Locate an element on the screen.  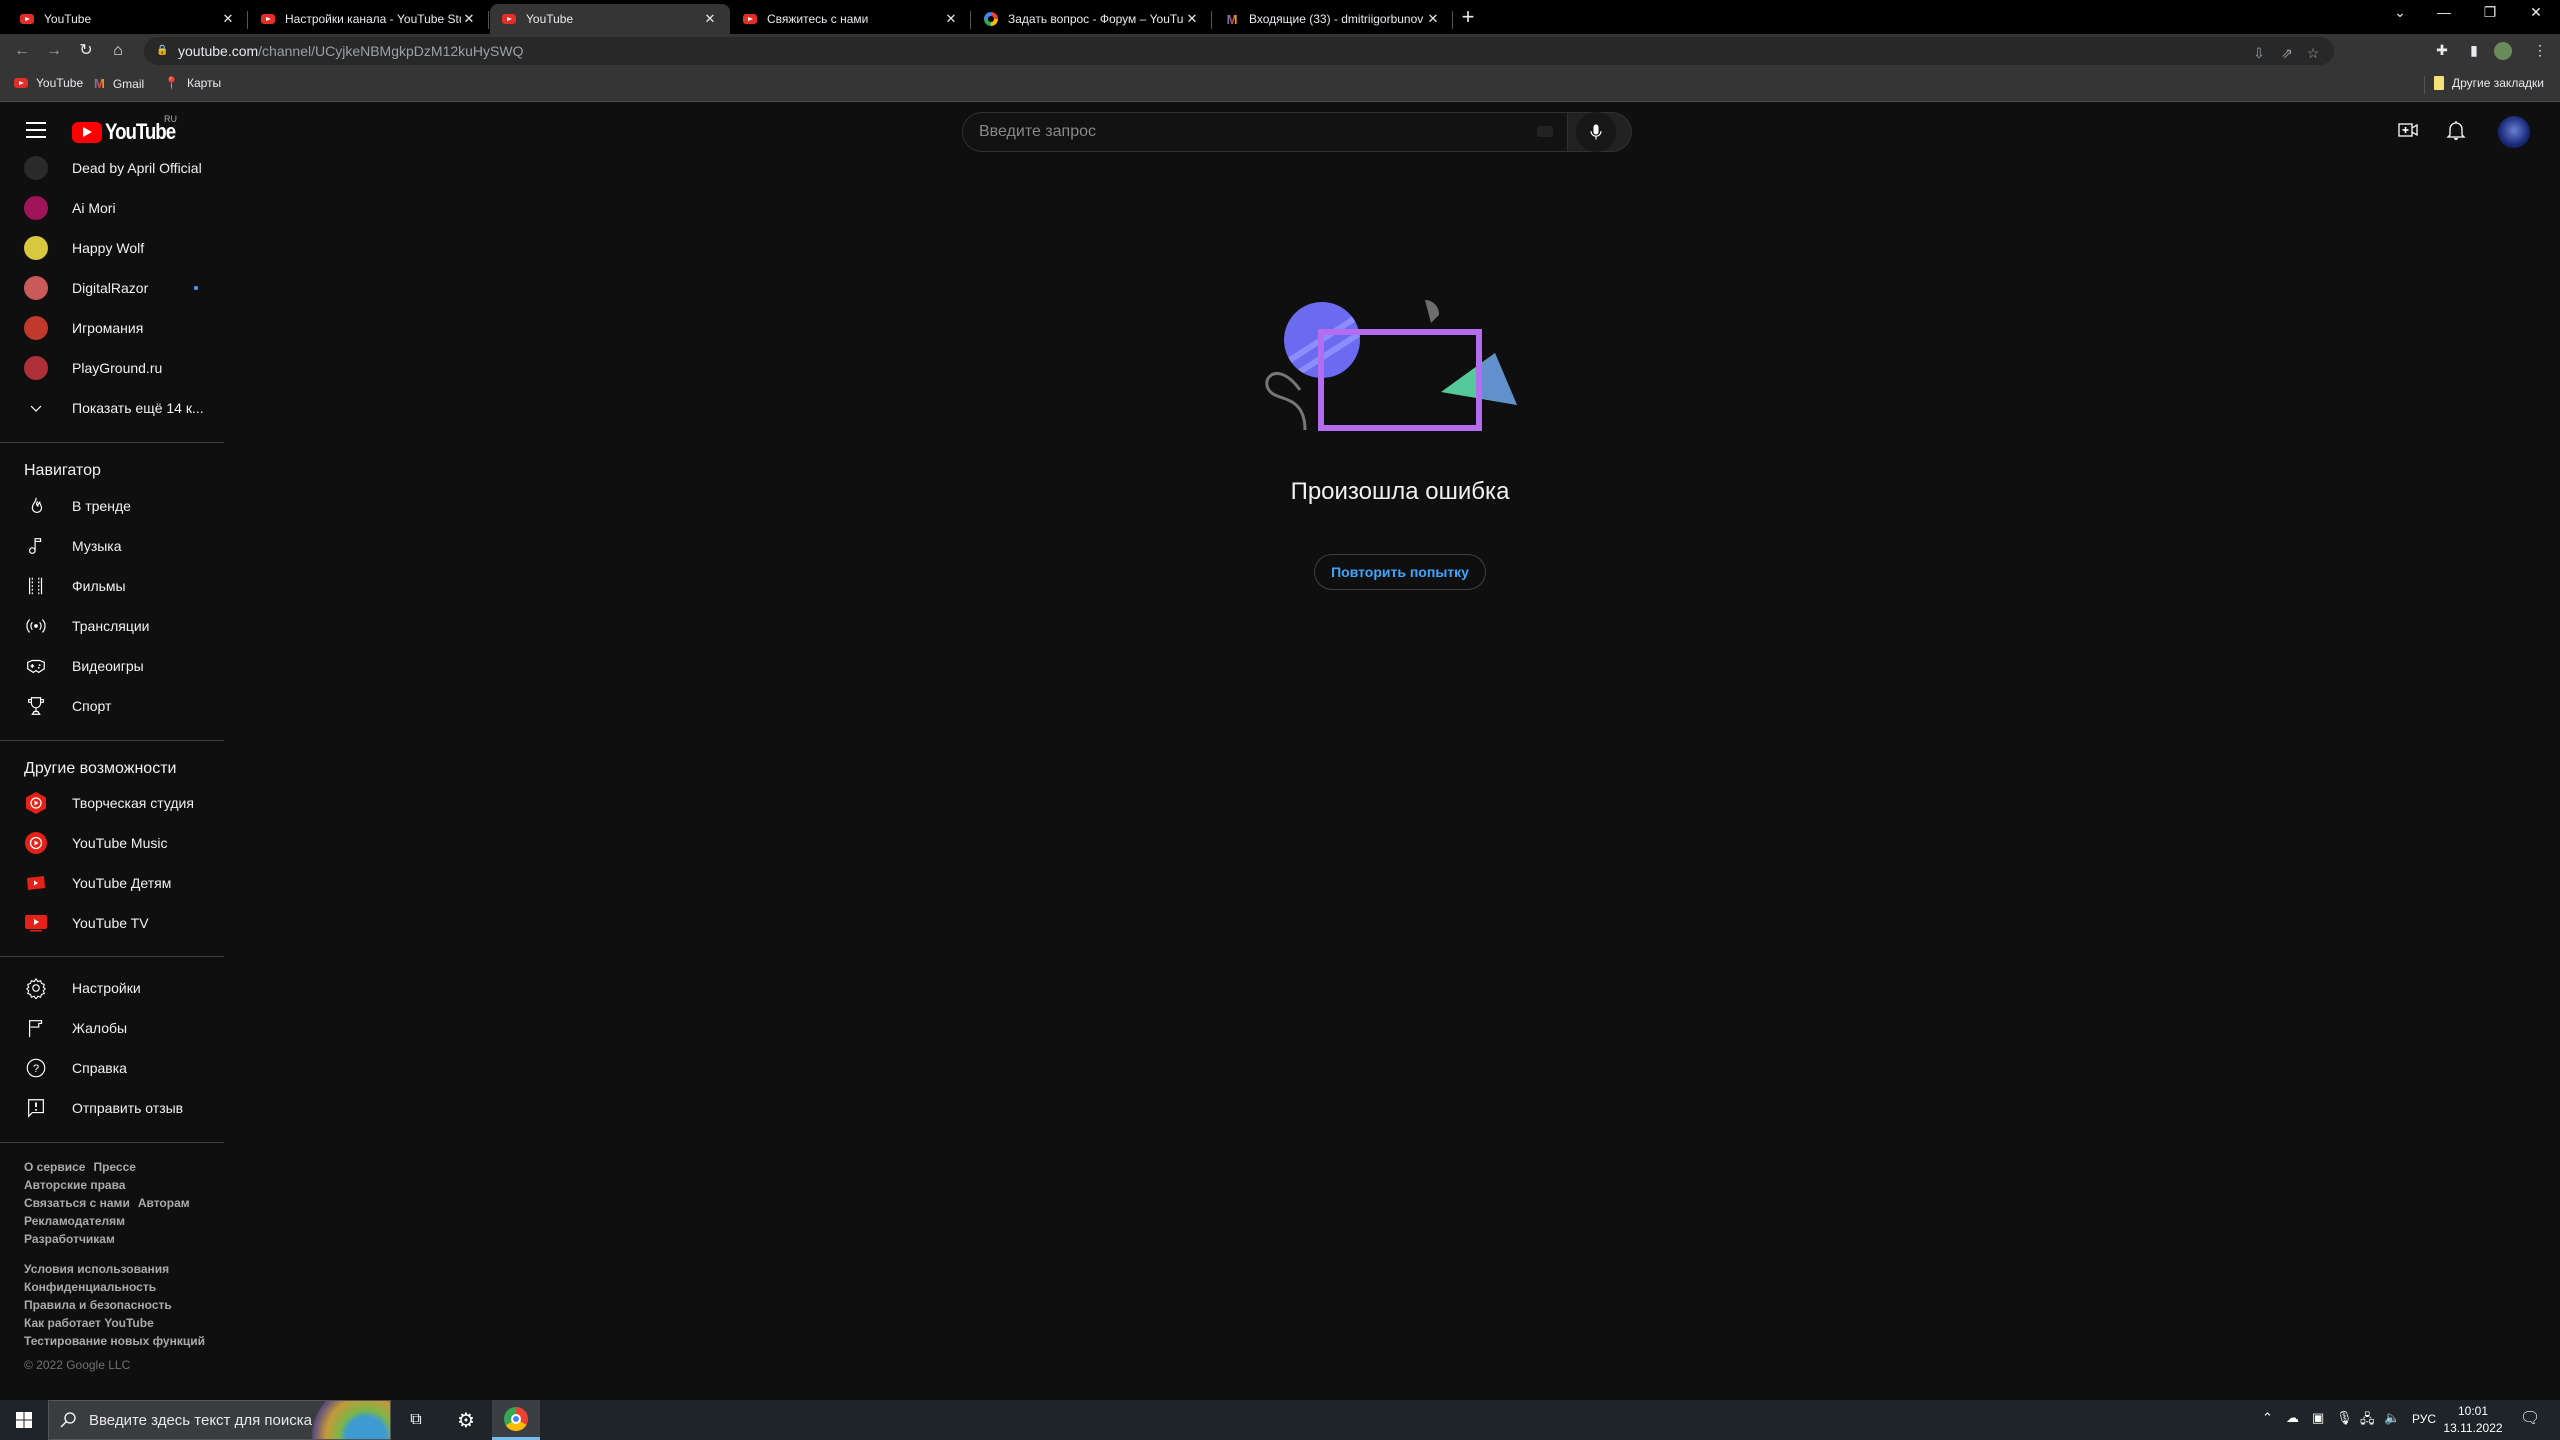
settings-app: ⚙ is located at coordinates (466, 1420).